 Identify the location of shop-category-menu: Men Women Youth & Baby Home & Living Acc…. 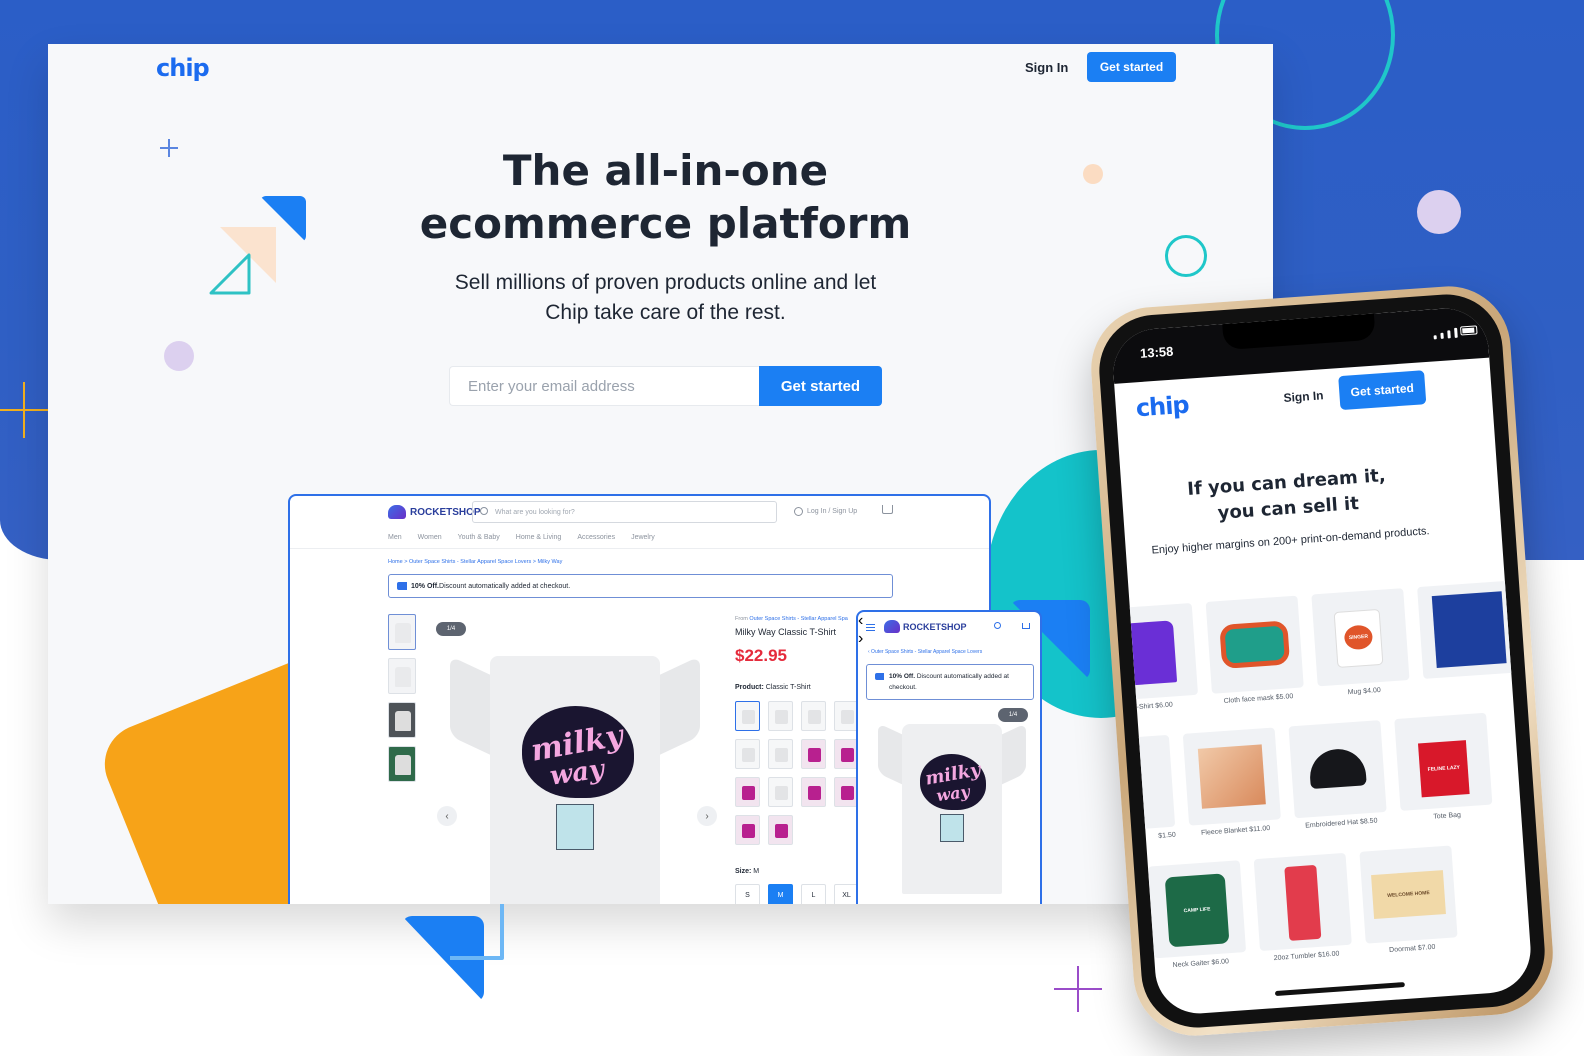
(521, 537).